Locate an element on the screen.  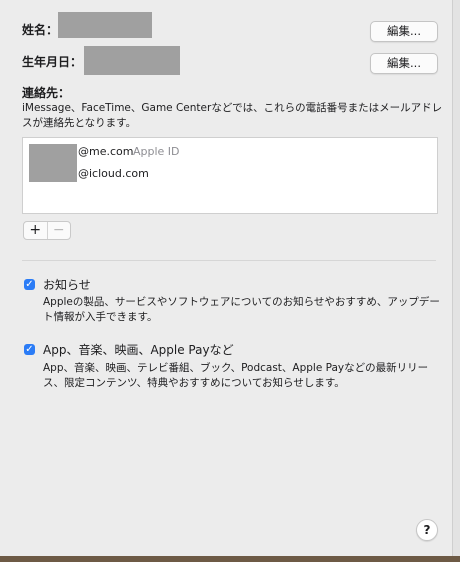
email-me-com: @me.com is located at coordinates (105, 151).